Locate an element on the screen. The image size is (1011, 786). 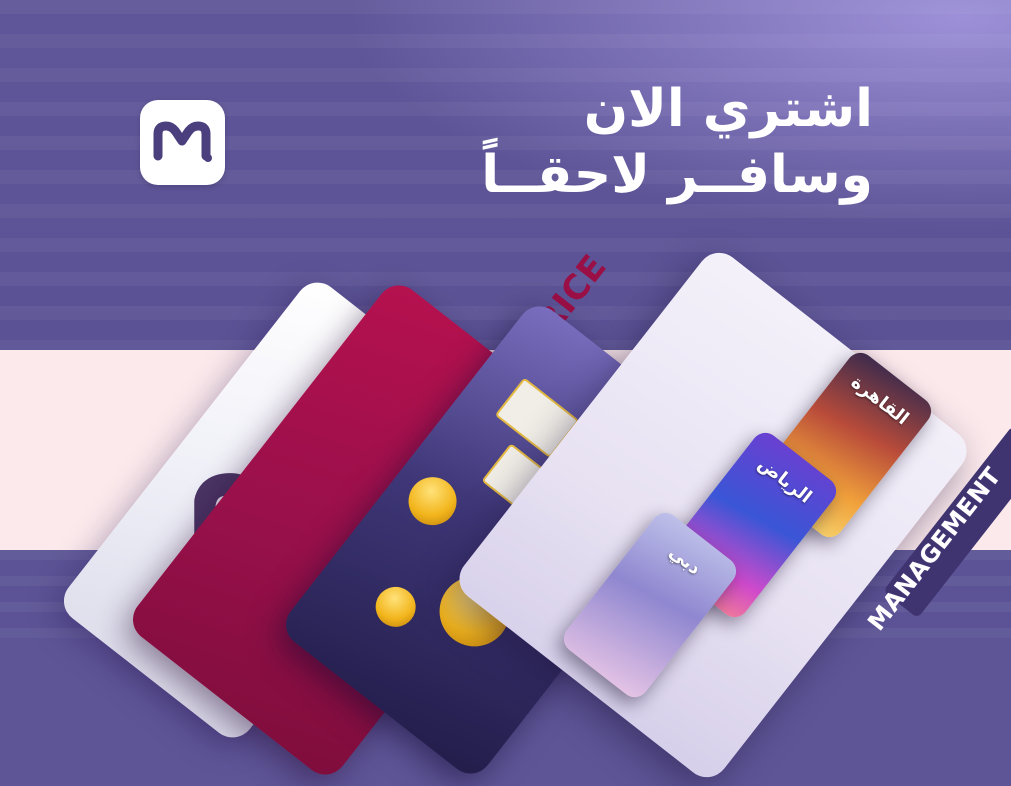
headline-line-1: اشتري الان is located at coordinates (728, 109).